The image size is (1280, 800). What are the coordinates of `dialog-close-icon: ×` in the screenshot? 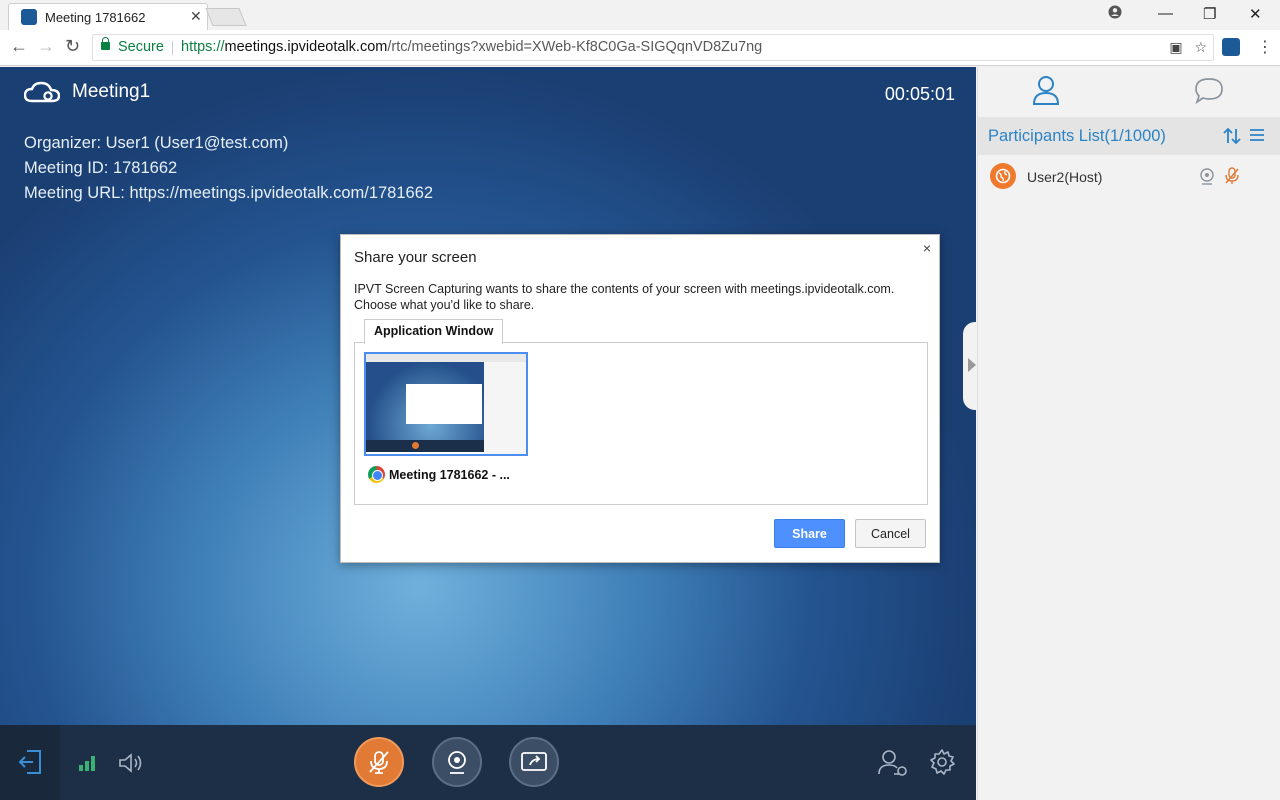 It's located at (927, 248).